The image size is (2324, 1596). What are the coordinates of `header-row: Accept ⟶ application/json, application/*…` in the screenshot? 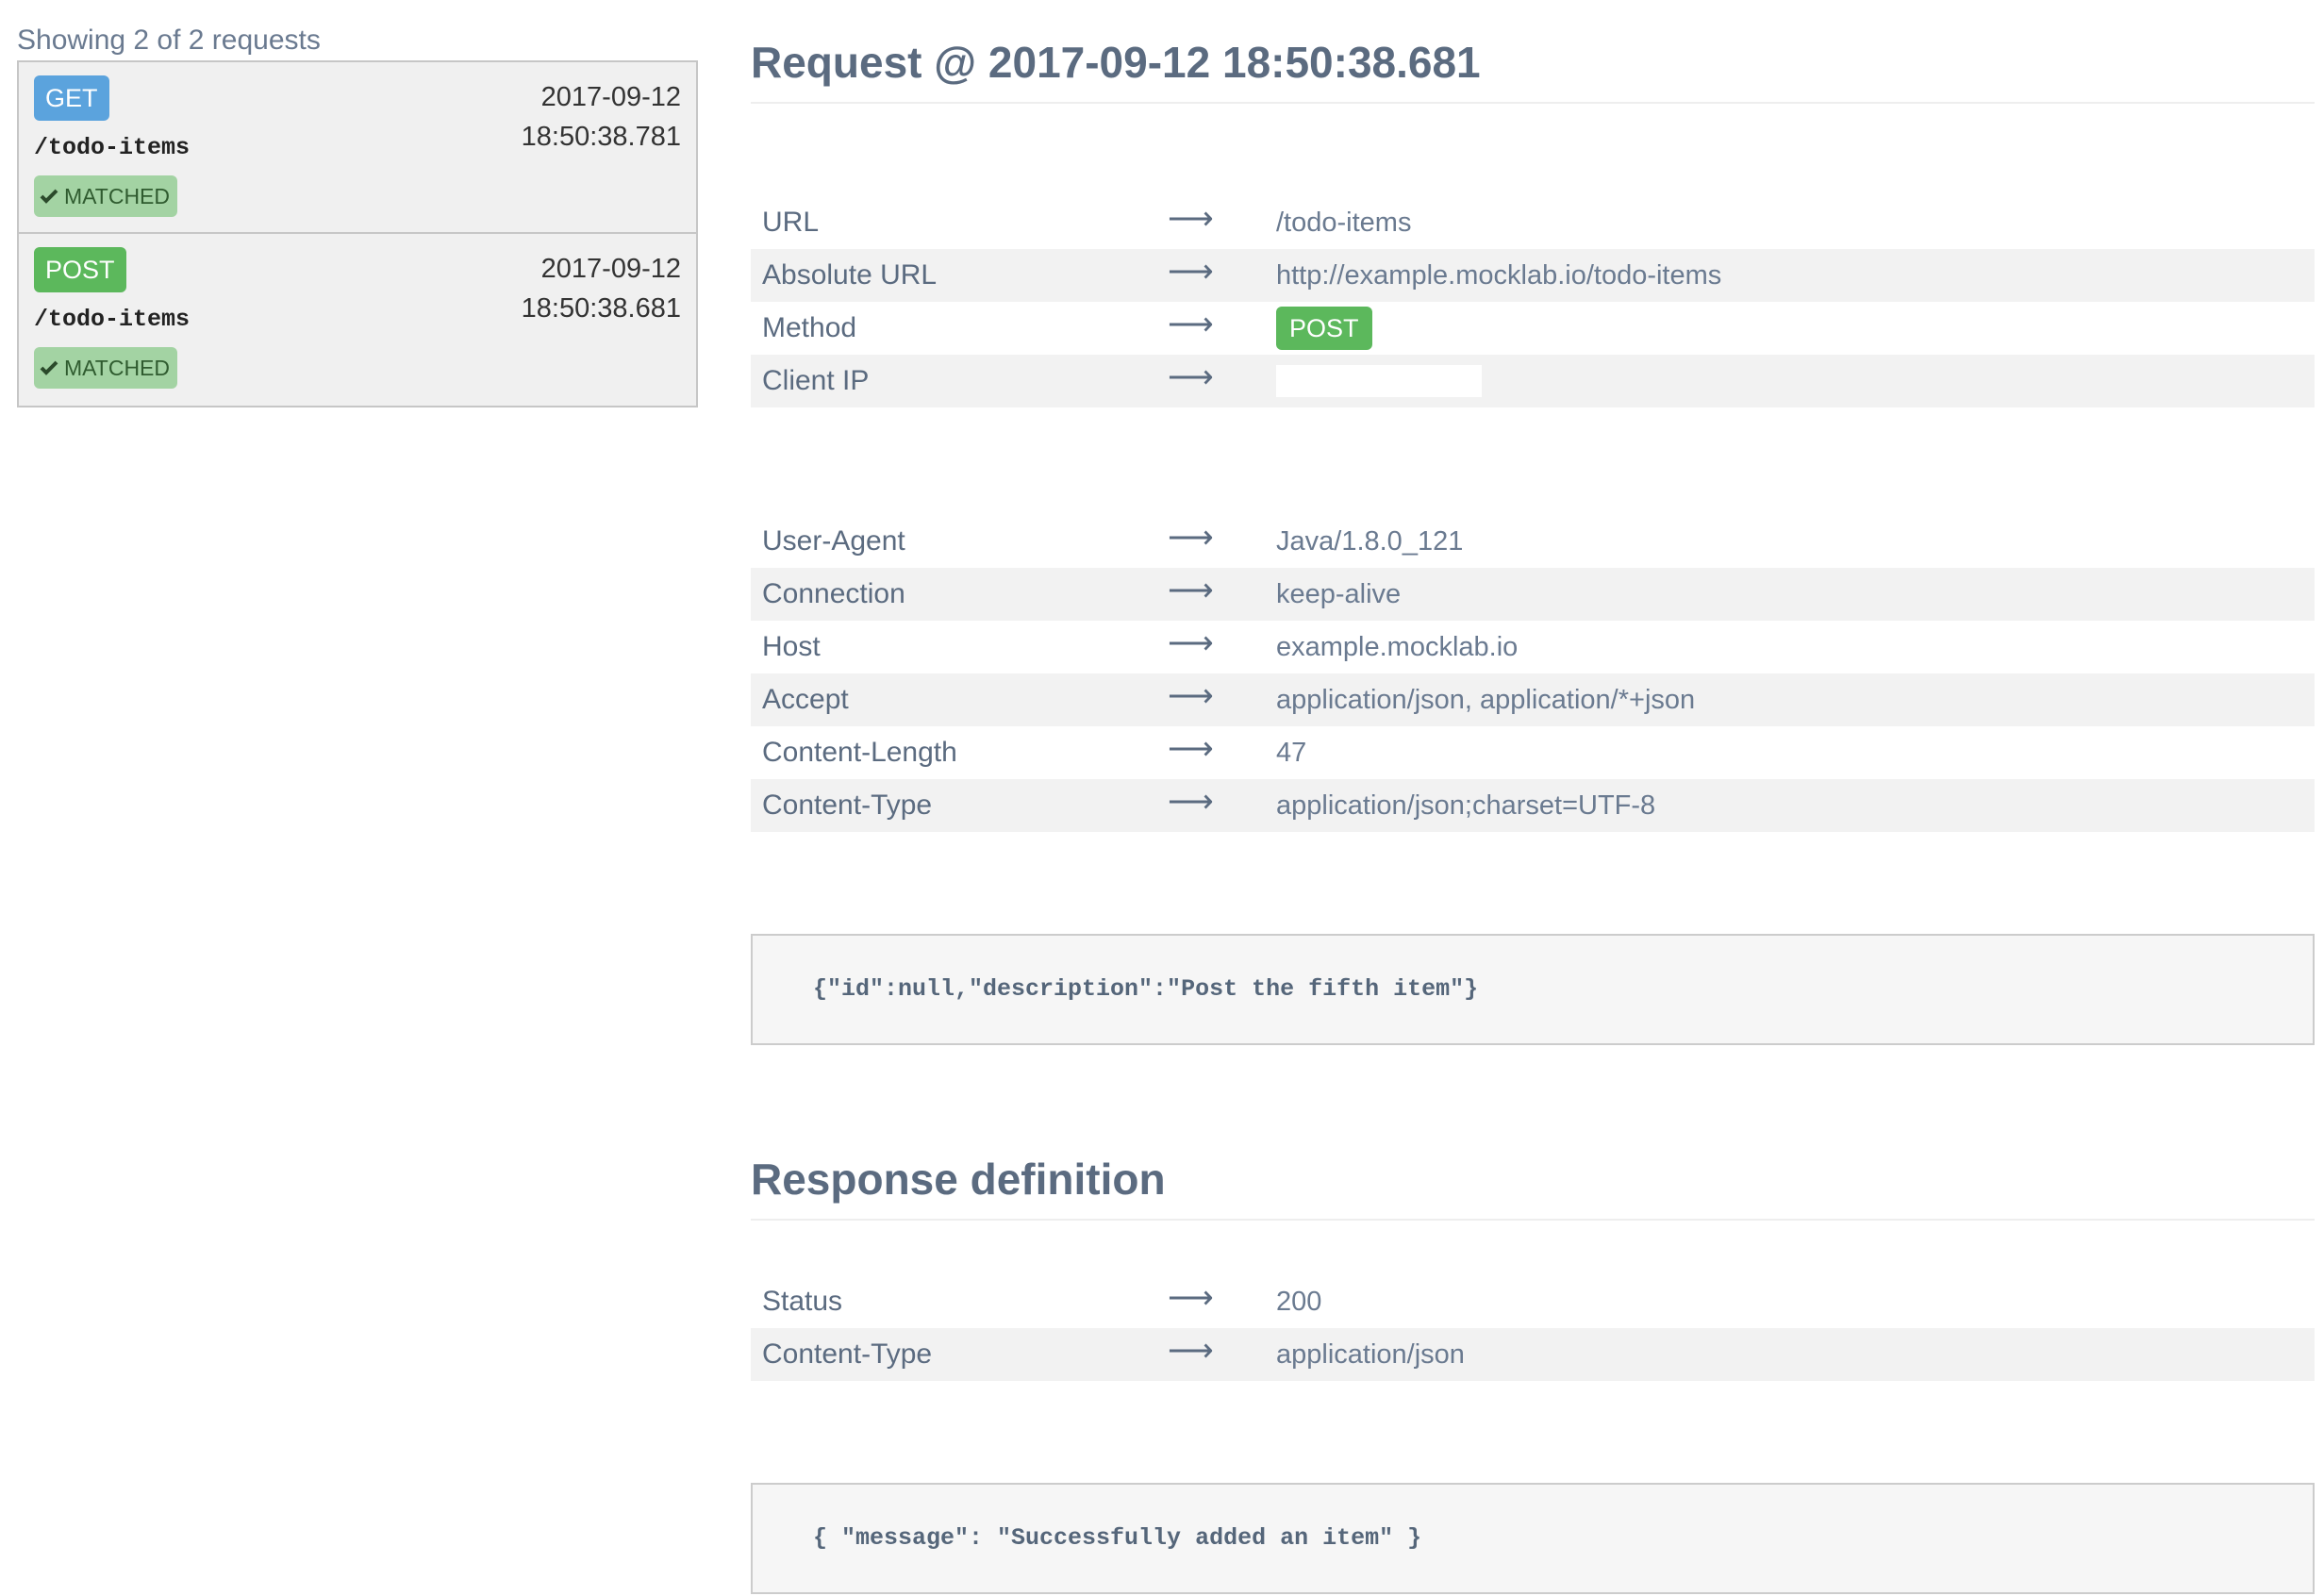 It's located at (1533, 700).